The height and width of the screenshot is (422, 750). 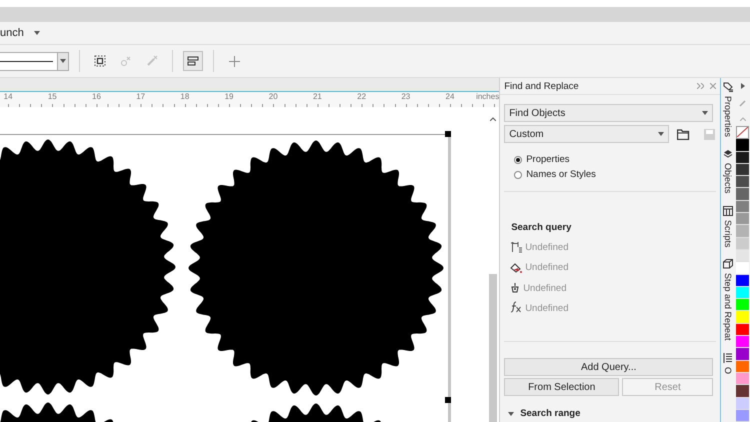 What do you see at coordinates (96, 97) in the screenshot?
I see `ruler-label: 16` at bounding box center [96, 97].